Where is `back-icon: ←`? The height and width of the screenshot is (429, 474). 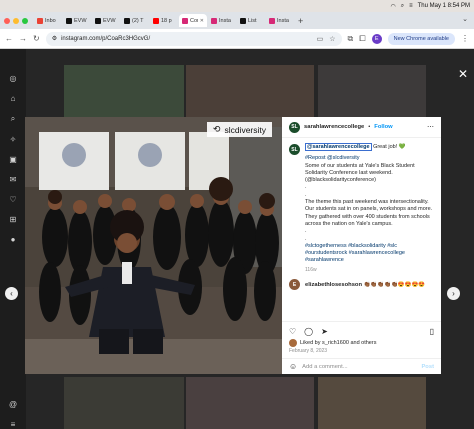
back-icon: ← is located at coordinates (9, 38).